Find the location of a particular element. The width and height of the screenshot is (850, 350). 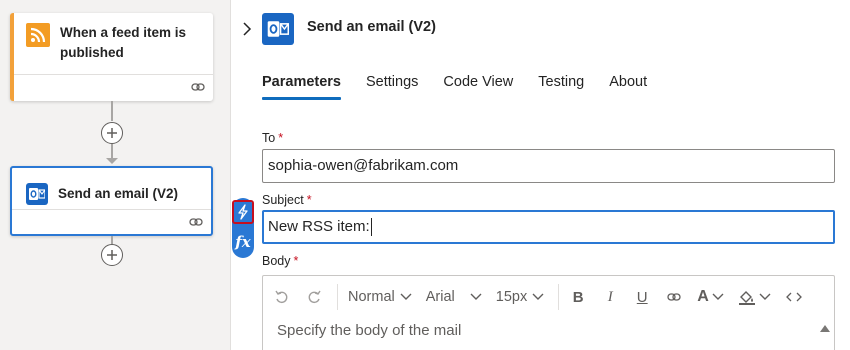

to-field: sophia-owen@fabrikam.com is located at coordinates (548, 166).